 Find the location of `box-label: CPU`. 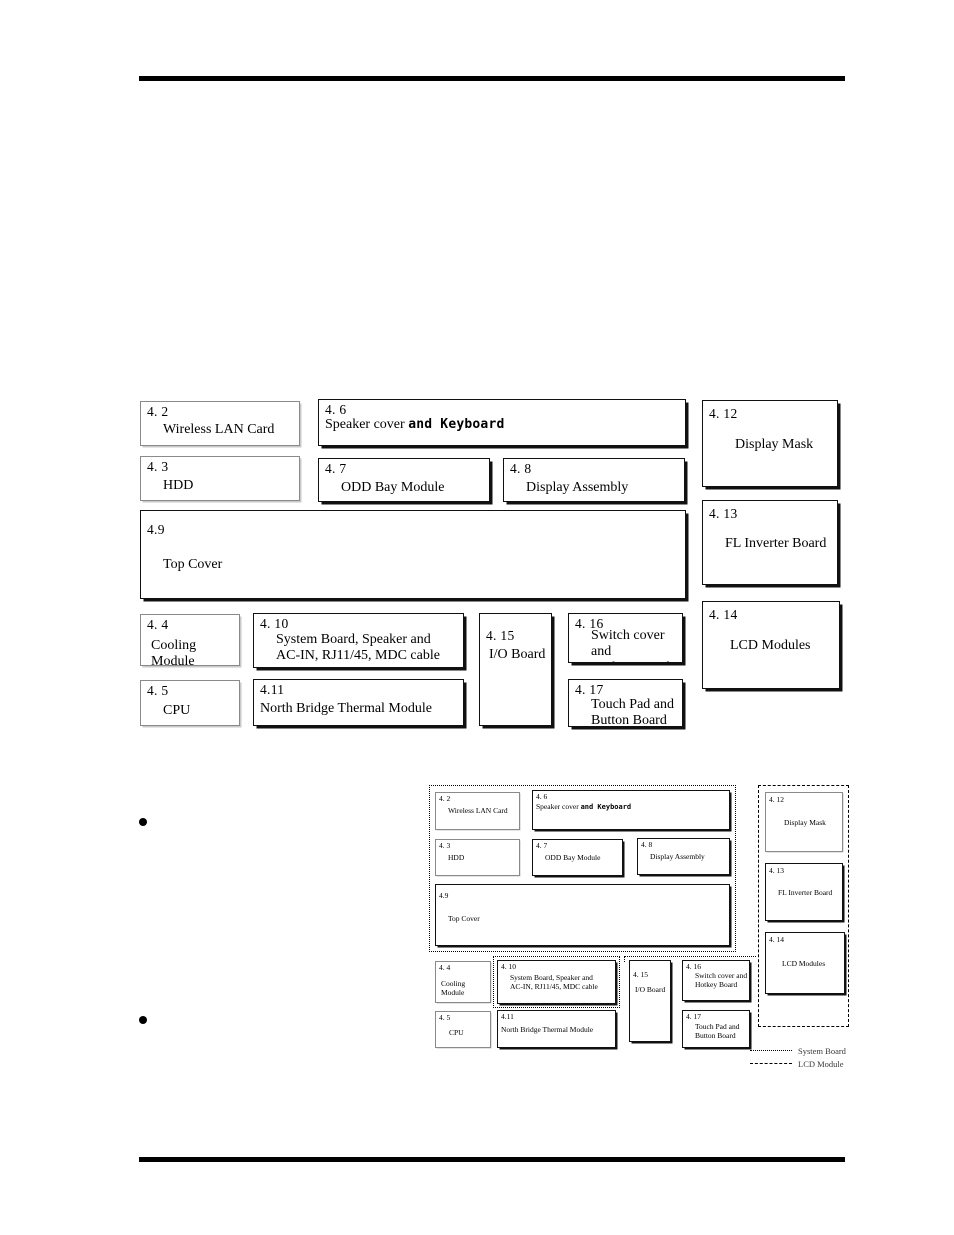

box-label: CPU is located at coordinates (456, 1032).